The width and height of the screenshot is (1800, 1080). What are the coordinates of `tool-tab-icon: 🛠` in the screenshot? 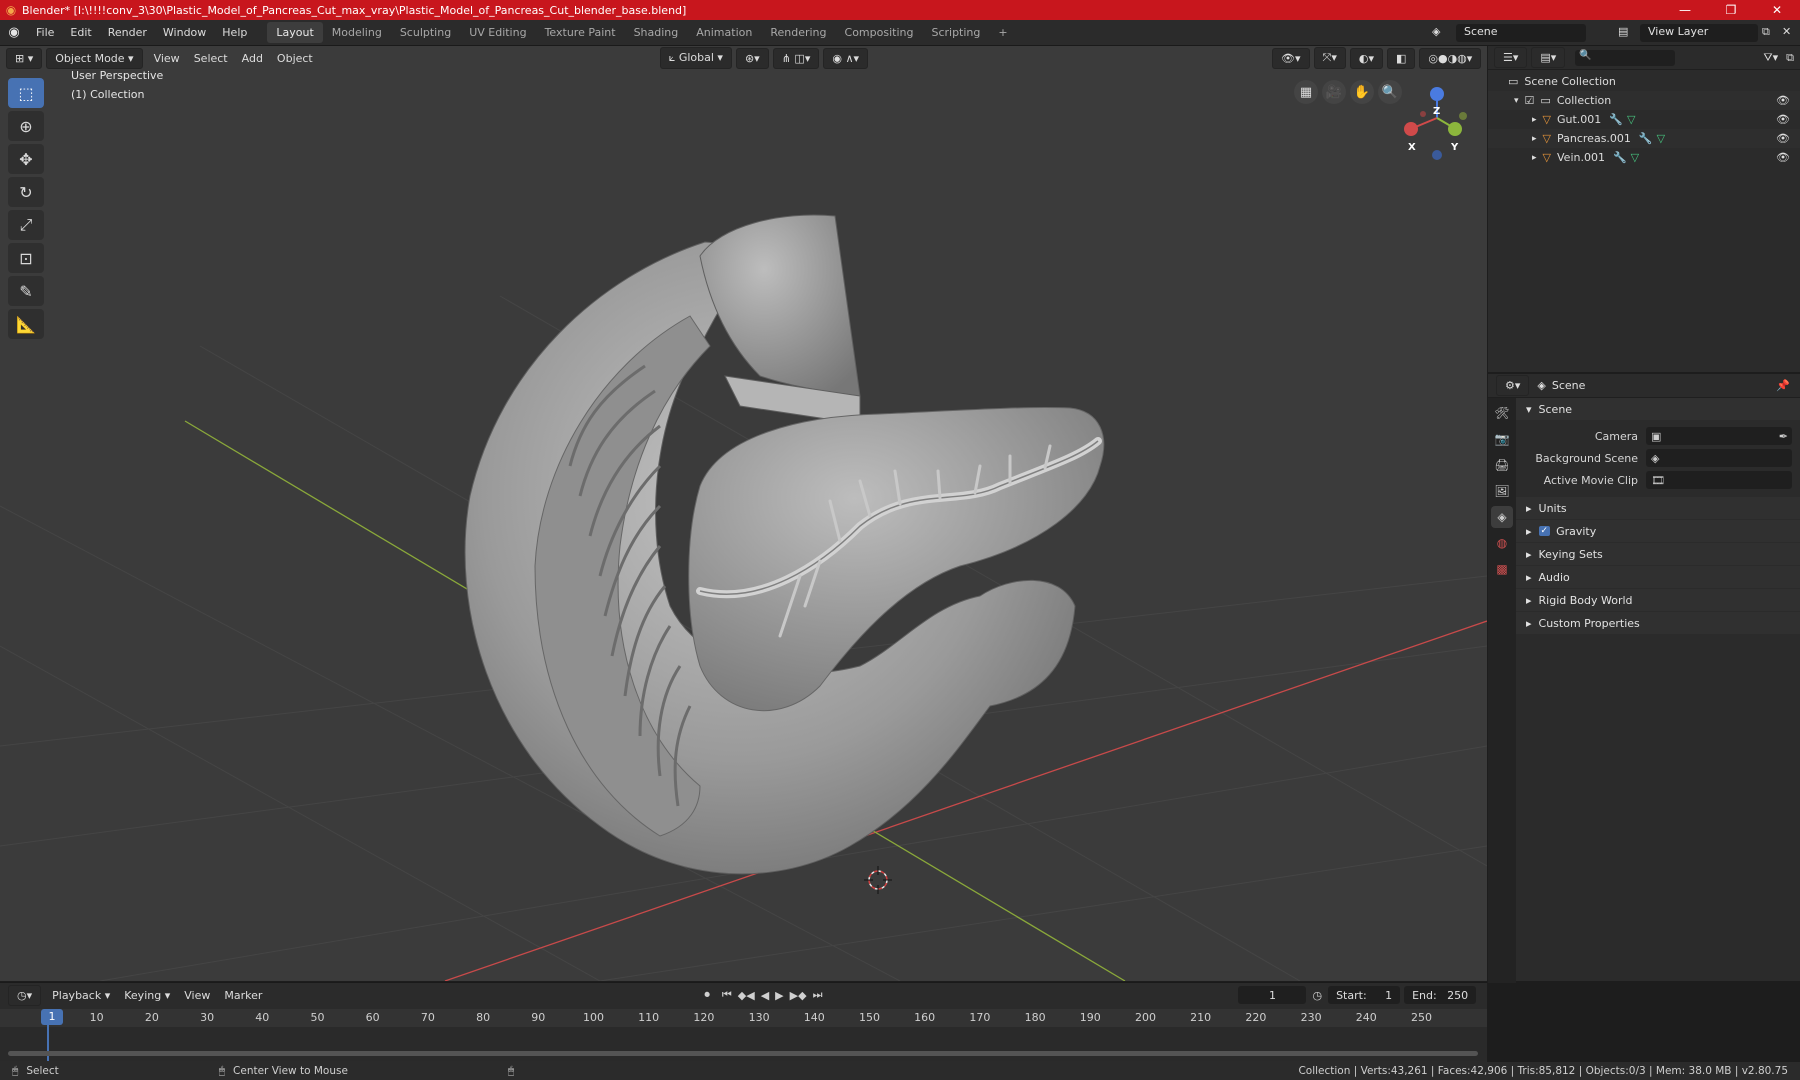 It's located at (1502, 413).